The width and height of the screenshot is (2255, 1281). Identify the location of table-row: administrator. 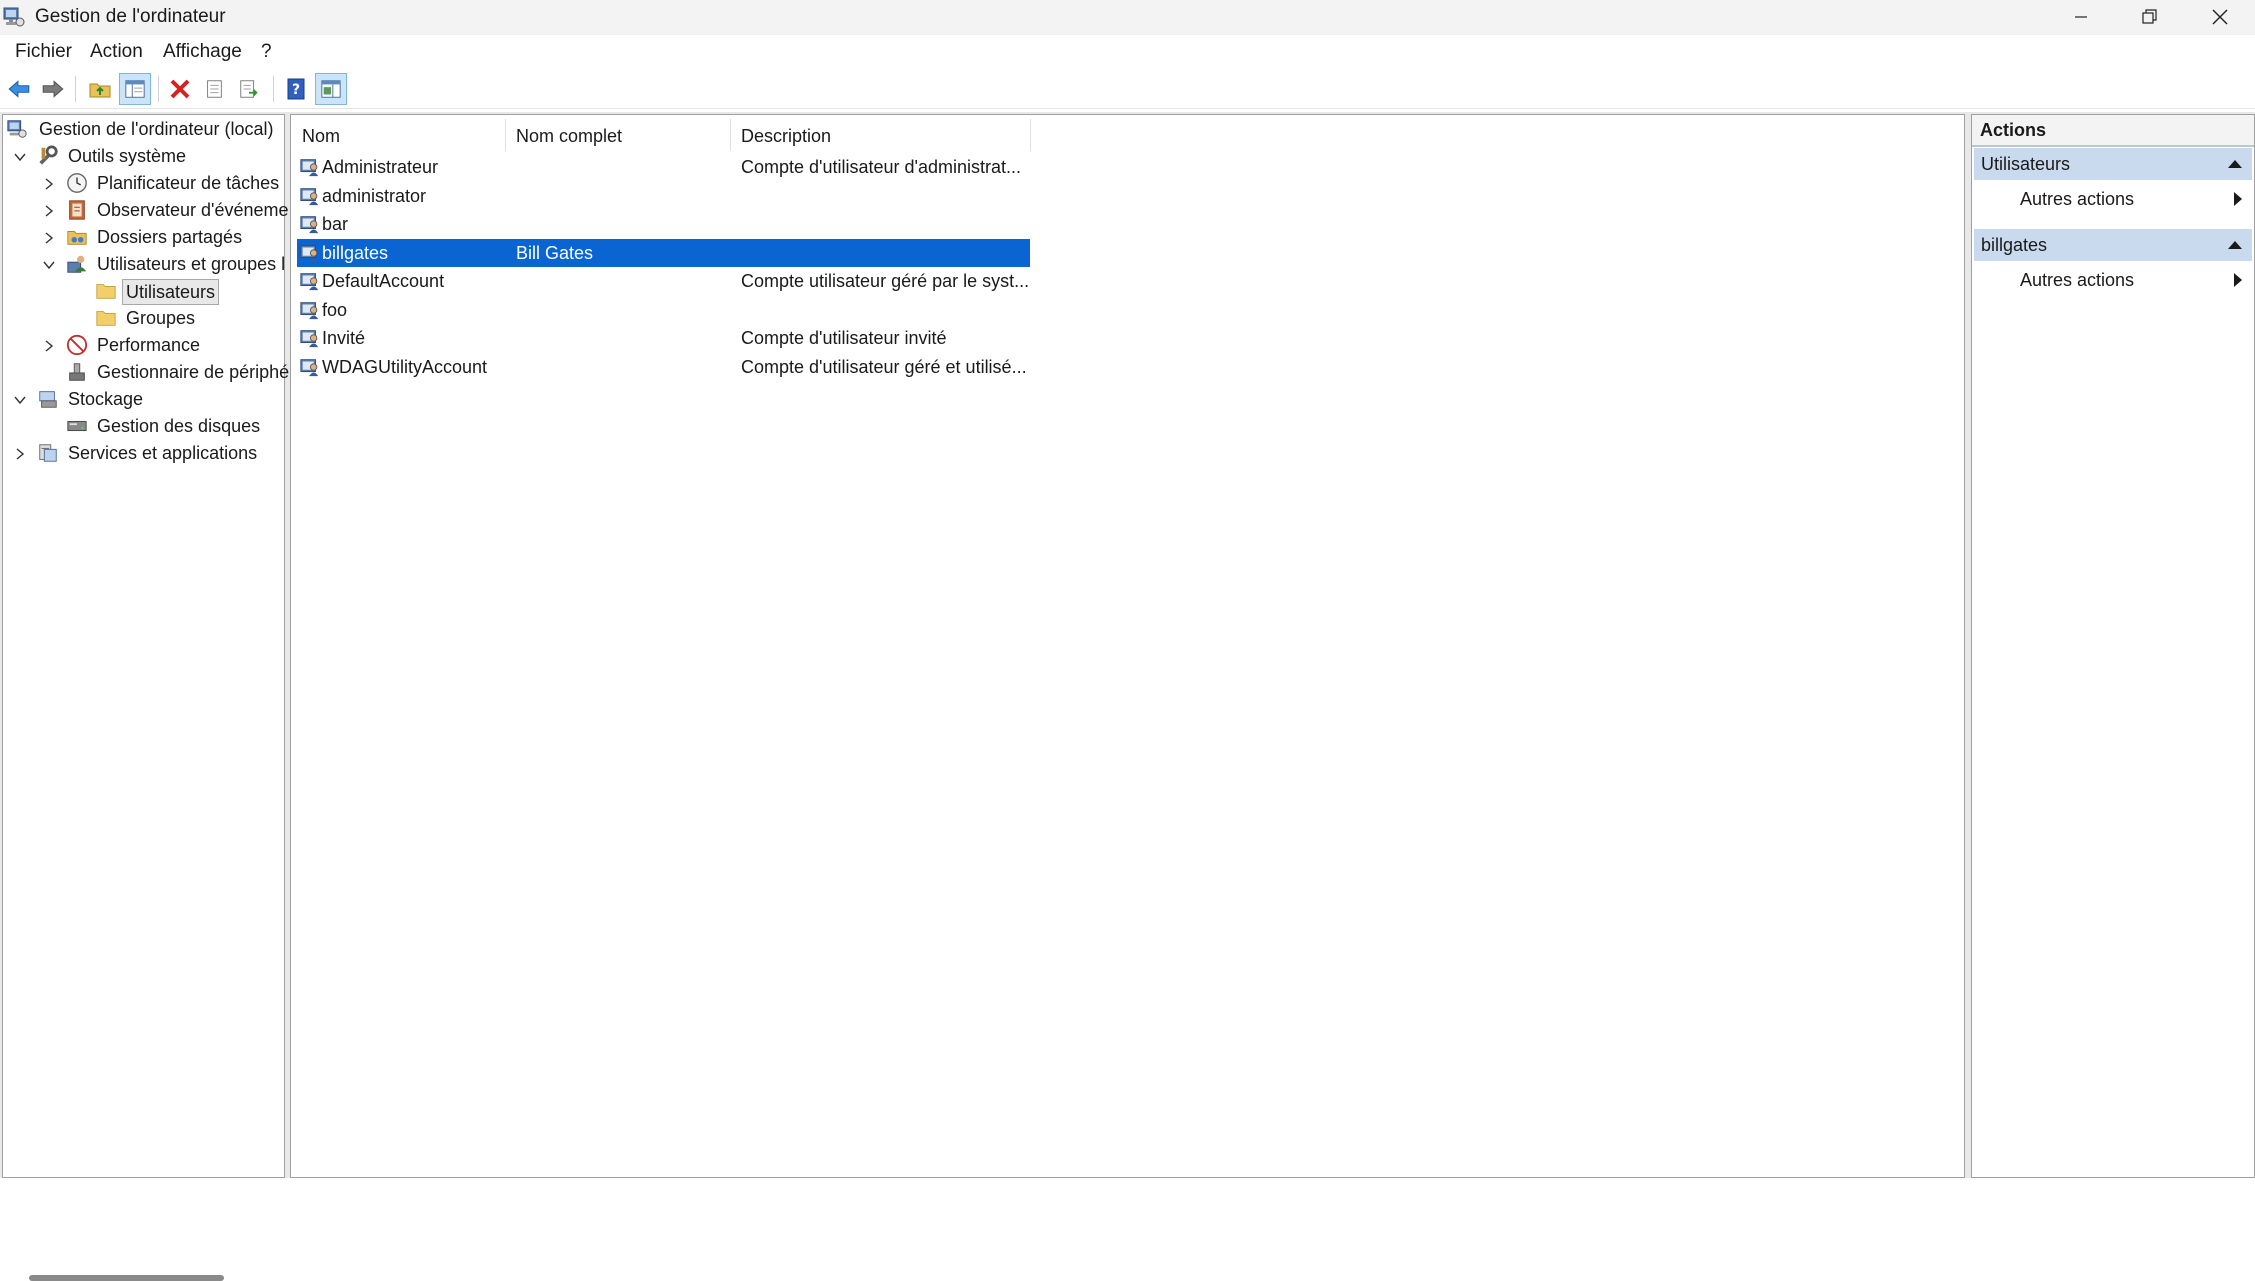
(663, 196).